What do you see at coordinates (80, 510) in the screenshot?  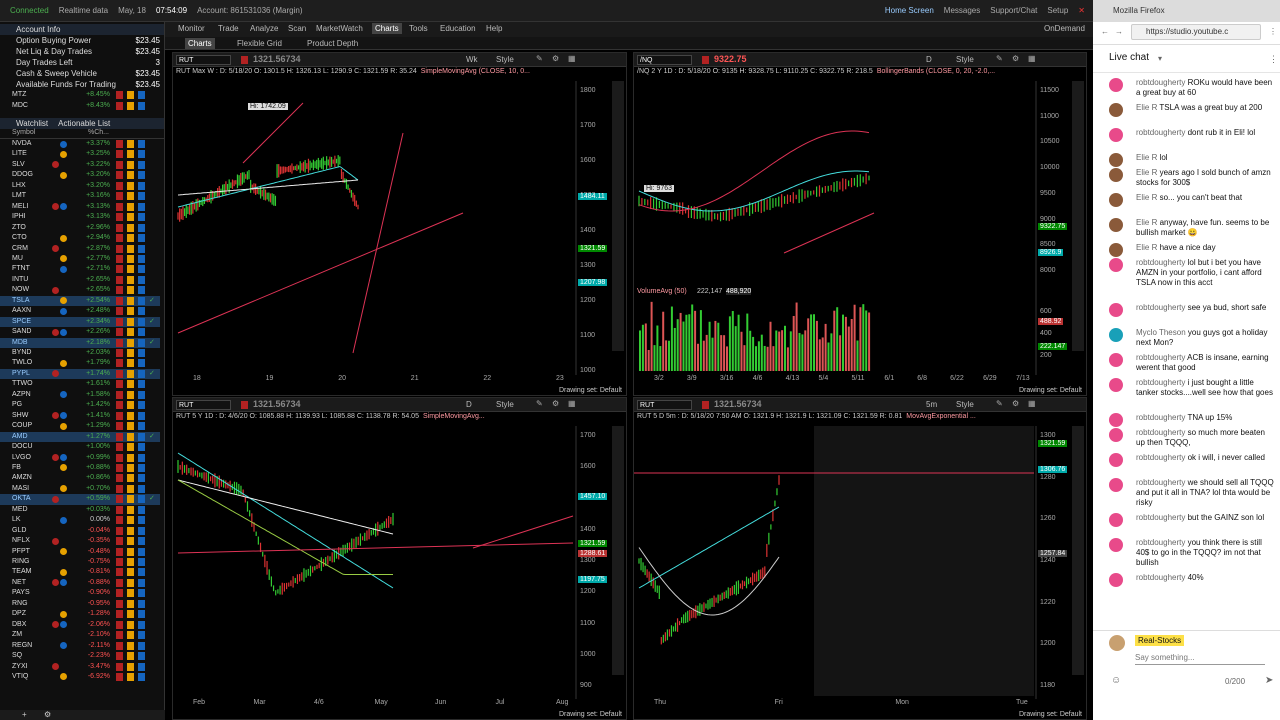 I see `table-row: MED +0.03%` at bounding box center [80, 510].